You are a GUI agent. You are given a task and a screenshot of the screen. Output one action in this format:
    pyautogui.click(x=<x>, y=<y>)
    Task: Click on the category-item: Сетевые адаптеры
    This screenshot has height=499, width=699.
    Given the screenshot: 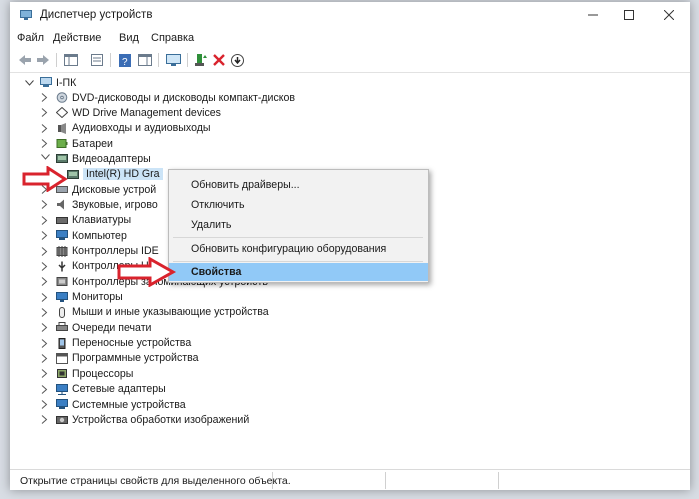 What is the action you would take?
    pyautogui.click(x=103, y=389)
    